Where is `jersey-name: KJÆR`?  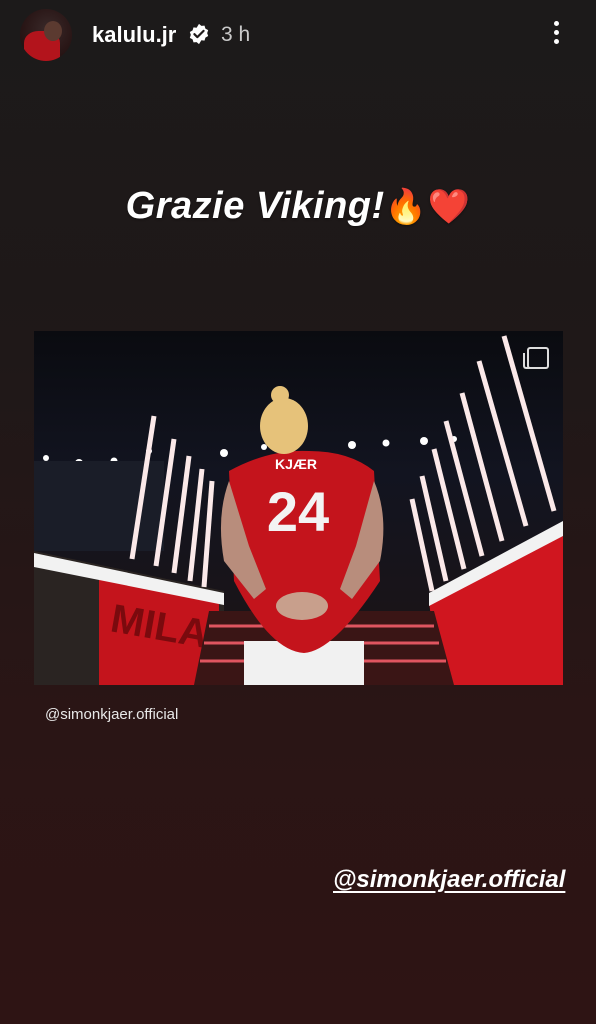 jersey-name: KJÆR is located at coordinates (296, 464).